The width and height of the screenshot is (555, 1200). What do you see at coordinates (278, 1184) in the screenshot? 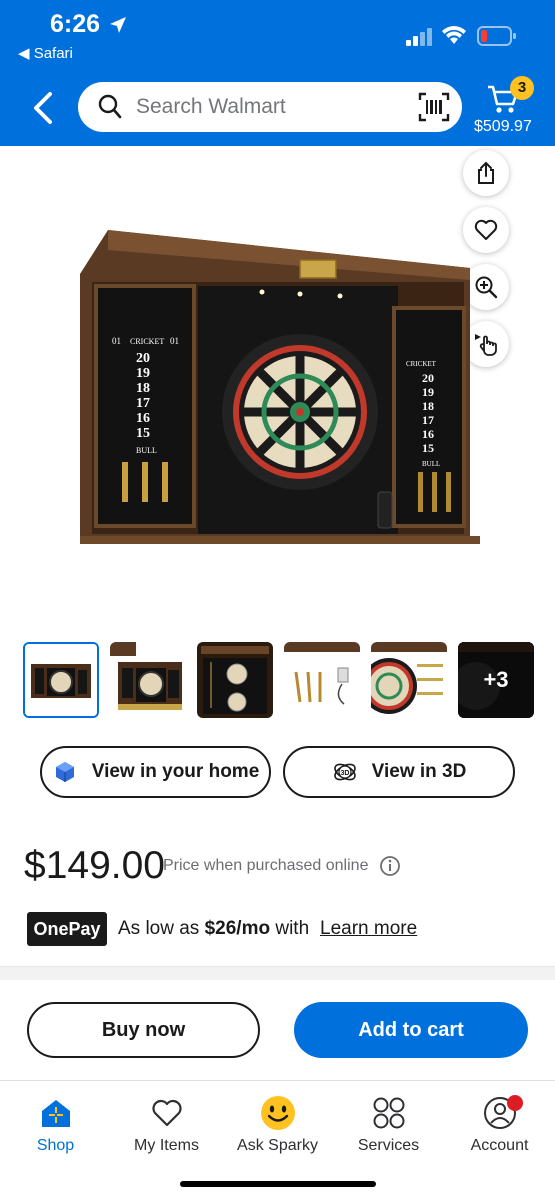
I see `home-indicator` at bounding box center [278, 1184].